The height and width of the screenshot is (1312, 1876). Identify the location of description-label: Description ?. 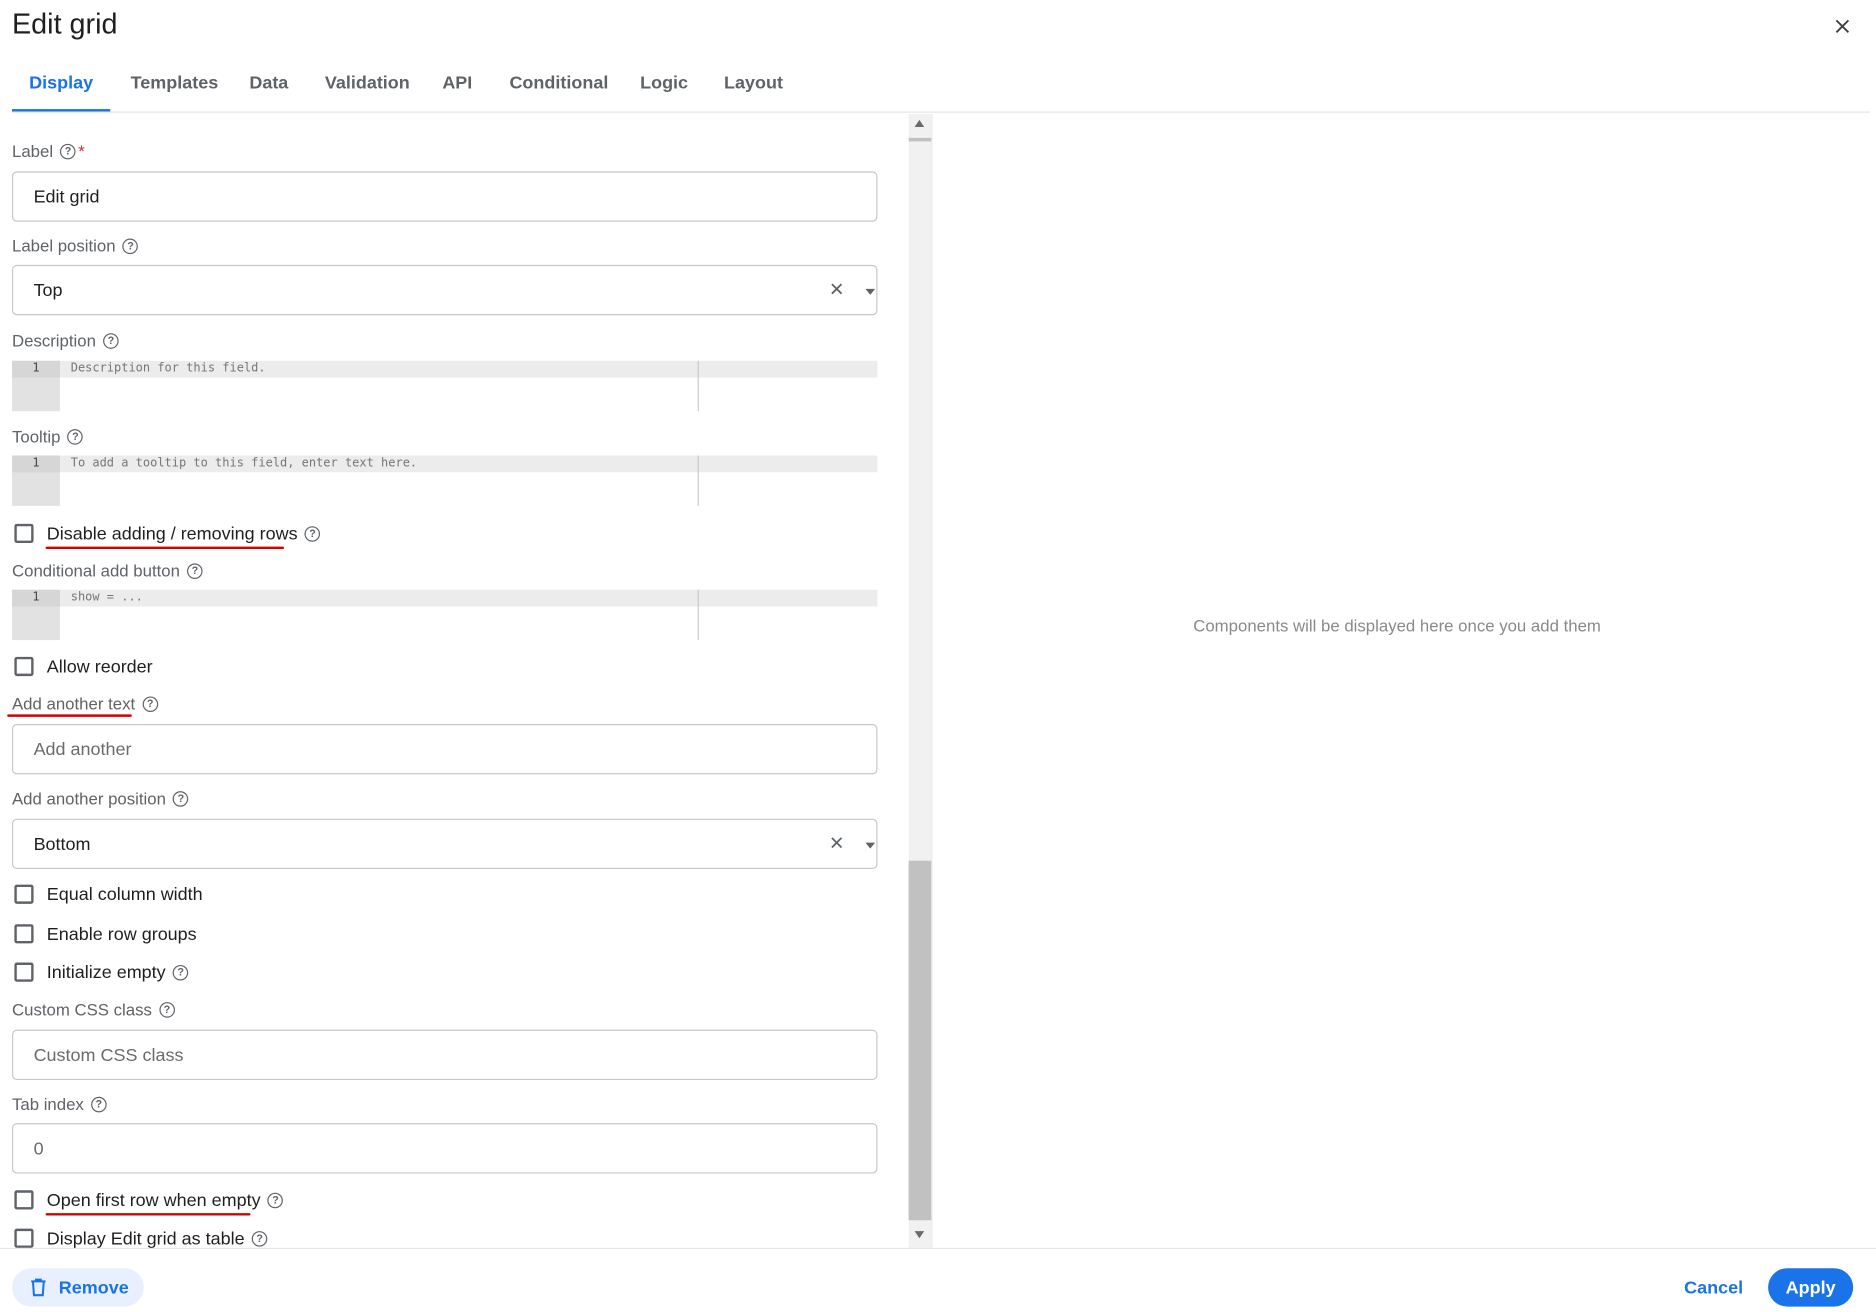
(65, 341).